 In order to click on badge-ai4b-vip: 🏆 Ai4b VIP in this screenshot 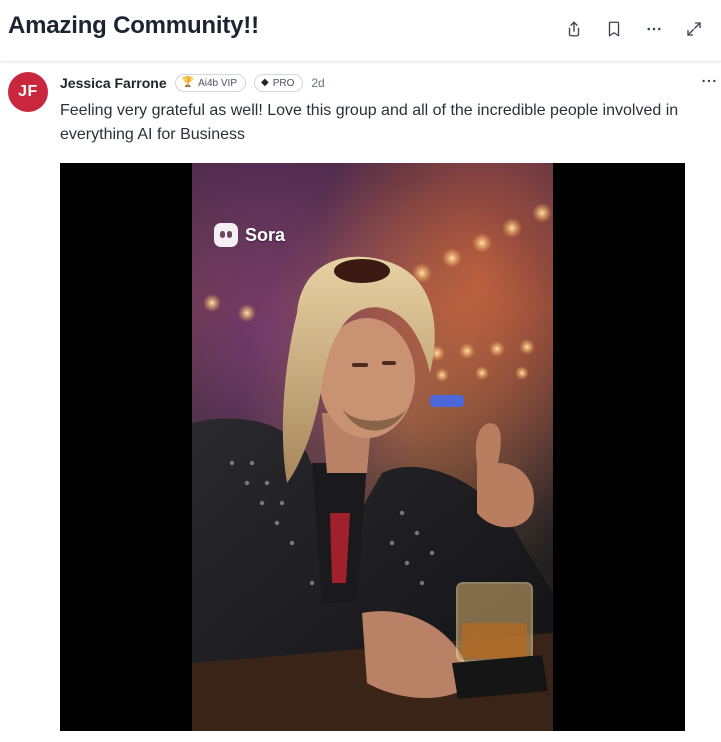, I will do `click(210, 83)`.